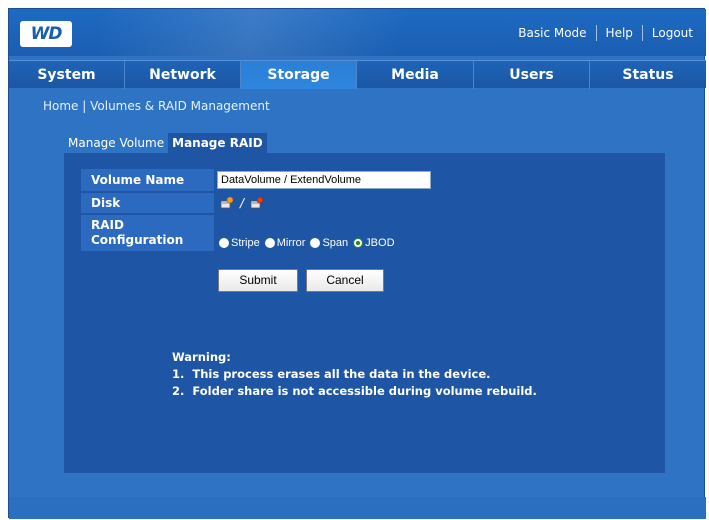 This screenshot has height=520, width=709. Describe the element at coordinates (201, 357) in the screenshot. I see `warning-title: Warning:` at that location.